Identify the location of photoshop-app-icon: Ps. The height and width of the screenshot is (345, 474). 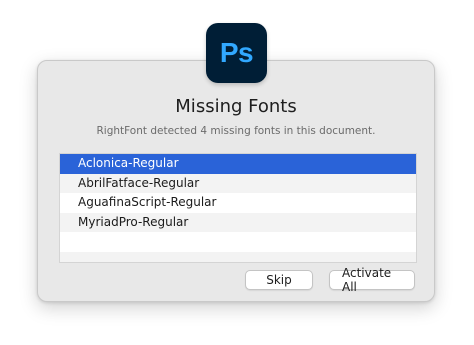
(236, 53).